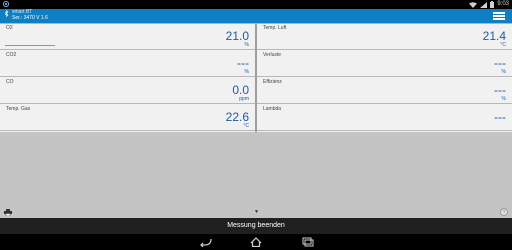 This screenshot has width=512, height=250. What do you see at coordinates (384, 91) in the screenshot?
I see `cell-effizienz: Effizienz --- %` at bounding box center [384, 91].